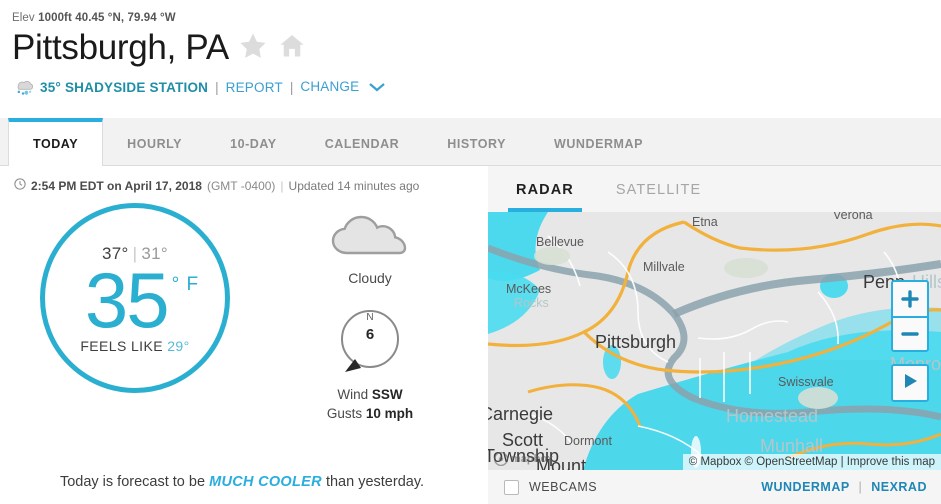 This screenshot has width=941, height=504. I want to click on zoom-out-button, so click(910, 333).